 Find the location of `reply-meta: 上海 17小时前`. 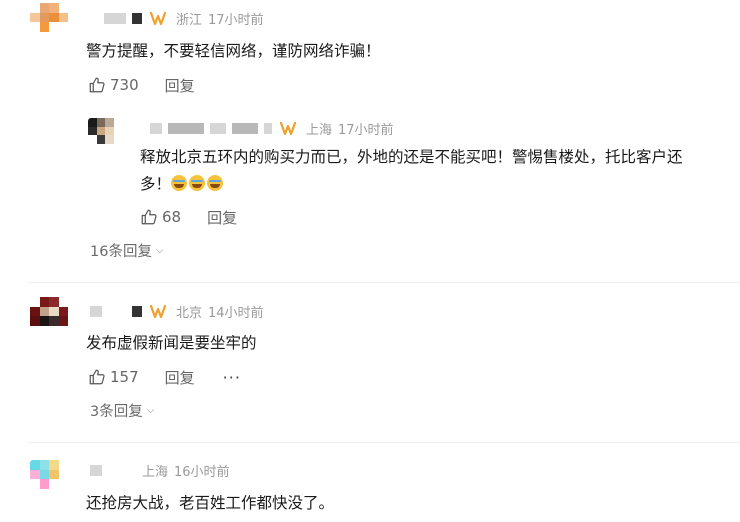

reply-meta: 上海 17小时前 is located at coordinates (272, 128).